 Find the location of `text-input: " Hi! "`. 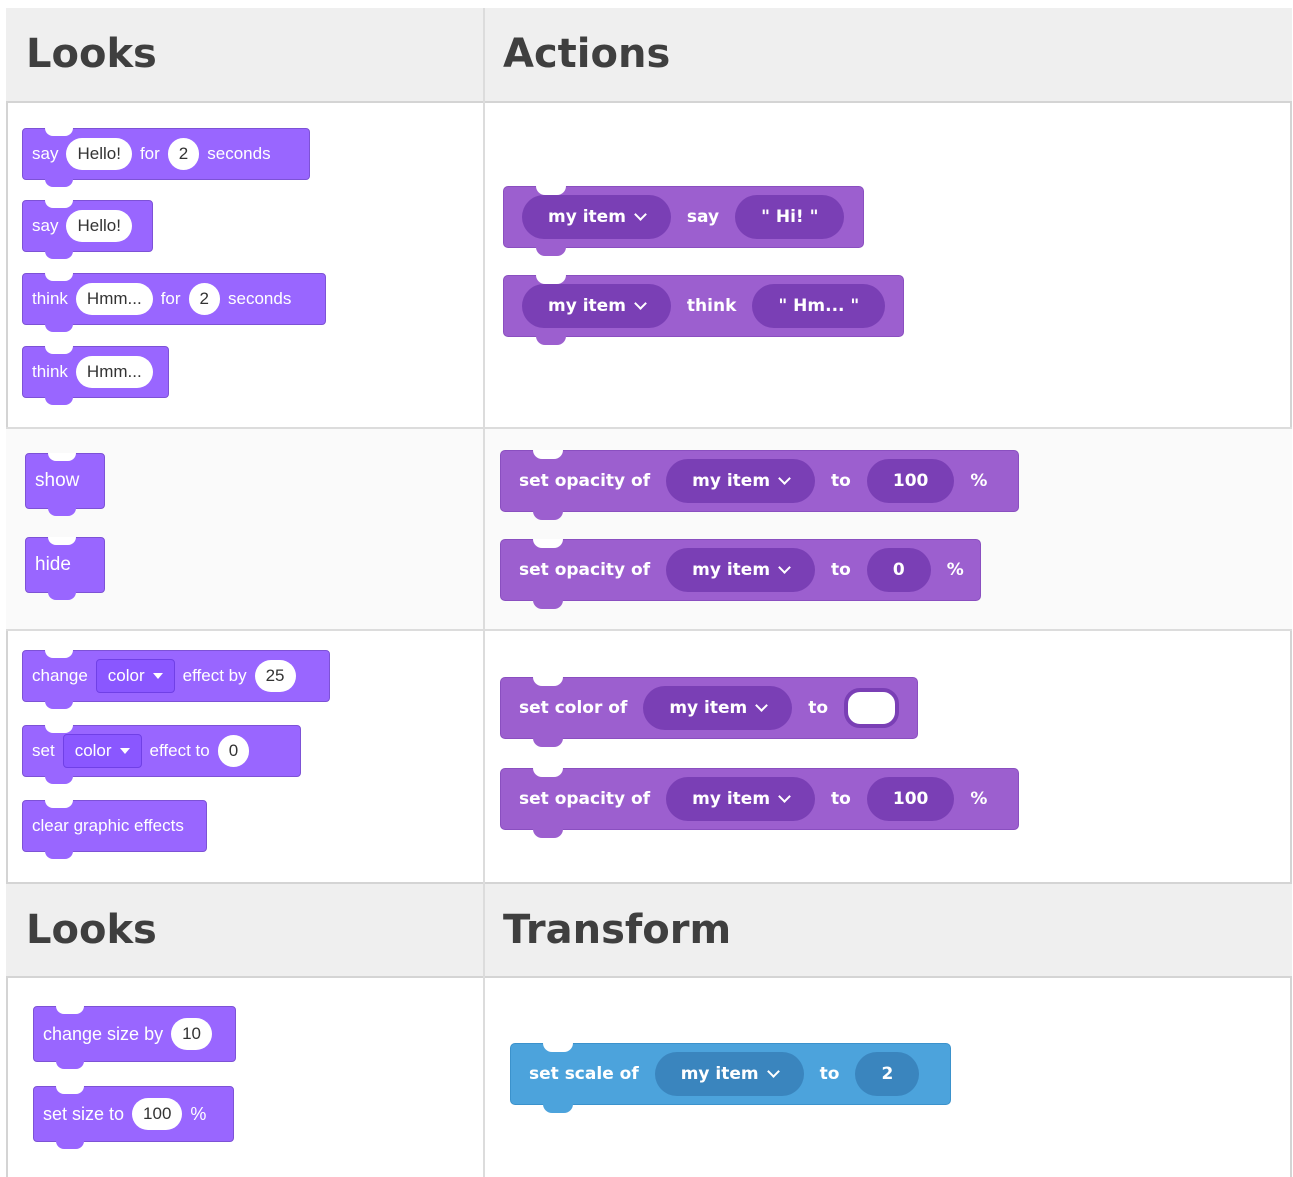

text-input: " Hi! " is located at coordinates (790, 217).